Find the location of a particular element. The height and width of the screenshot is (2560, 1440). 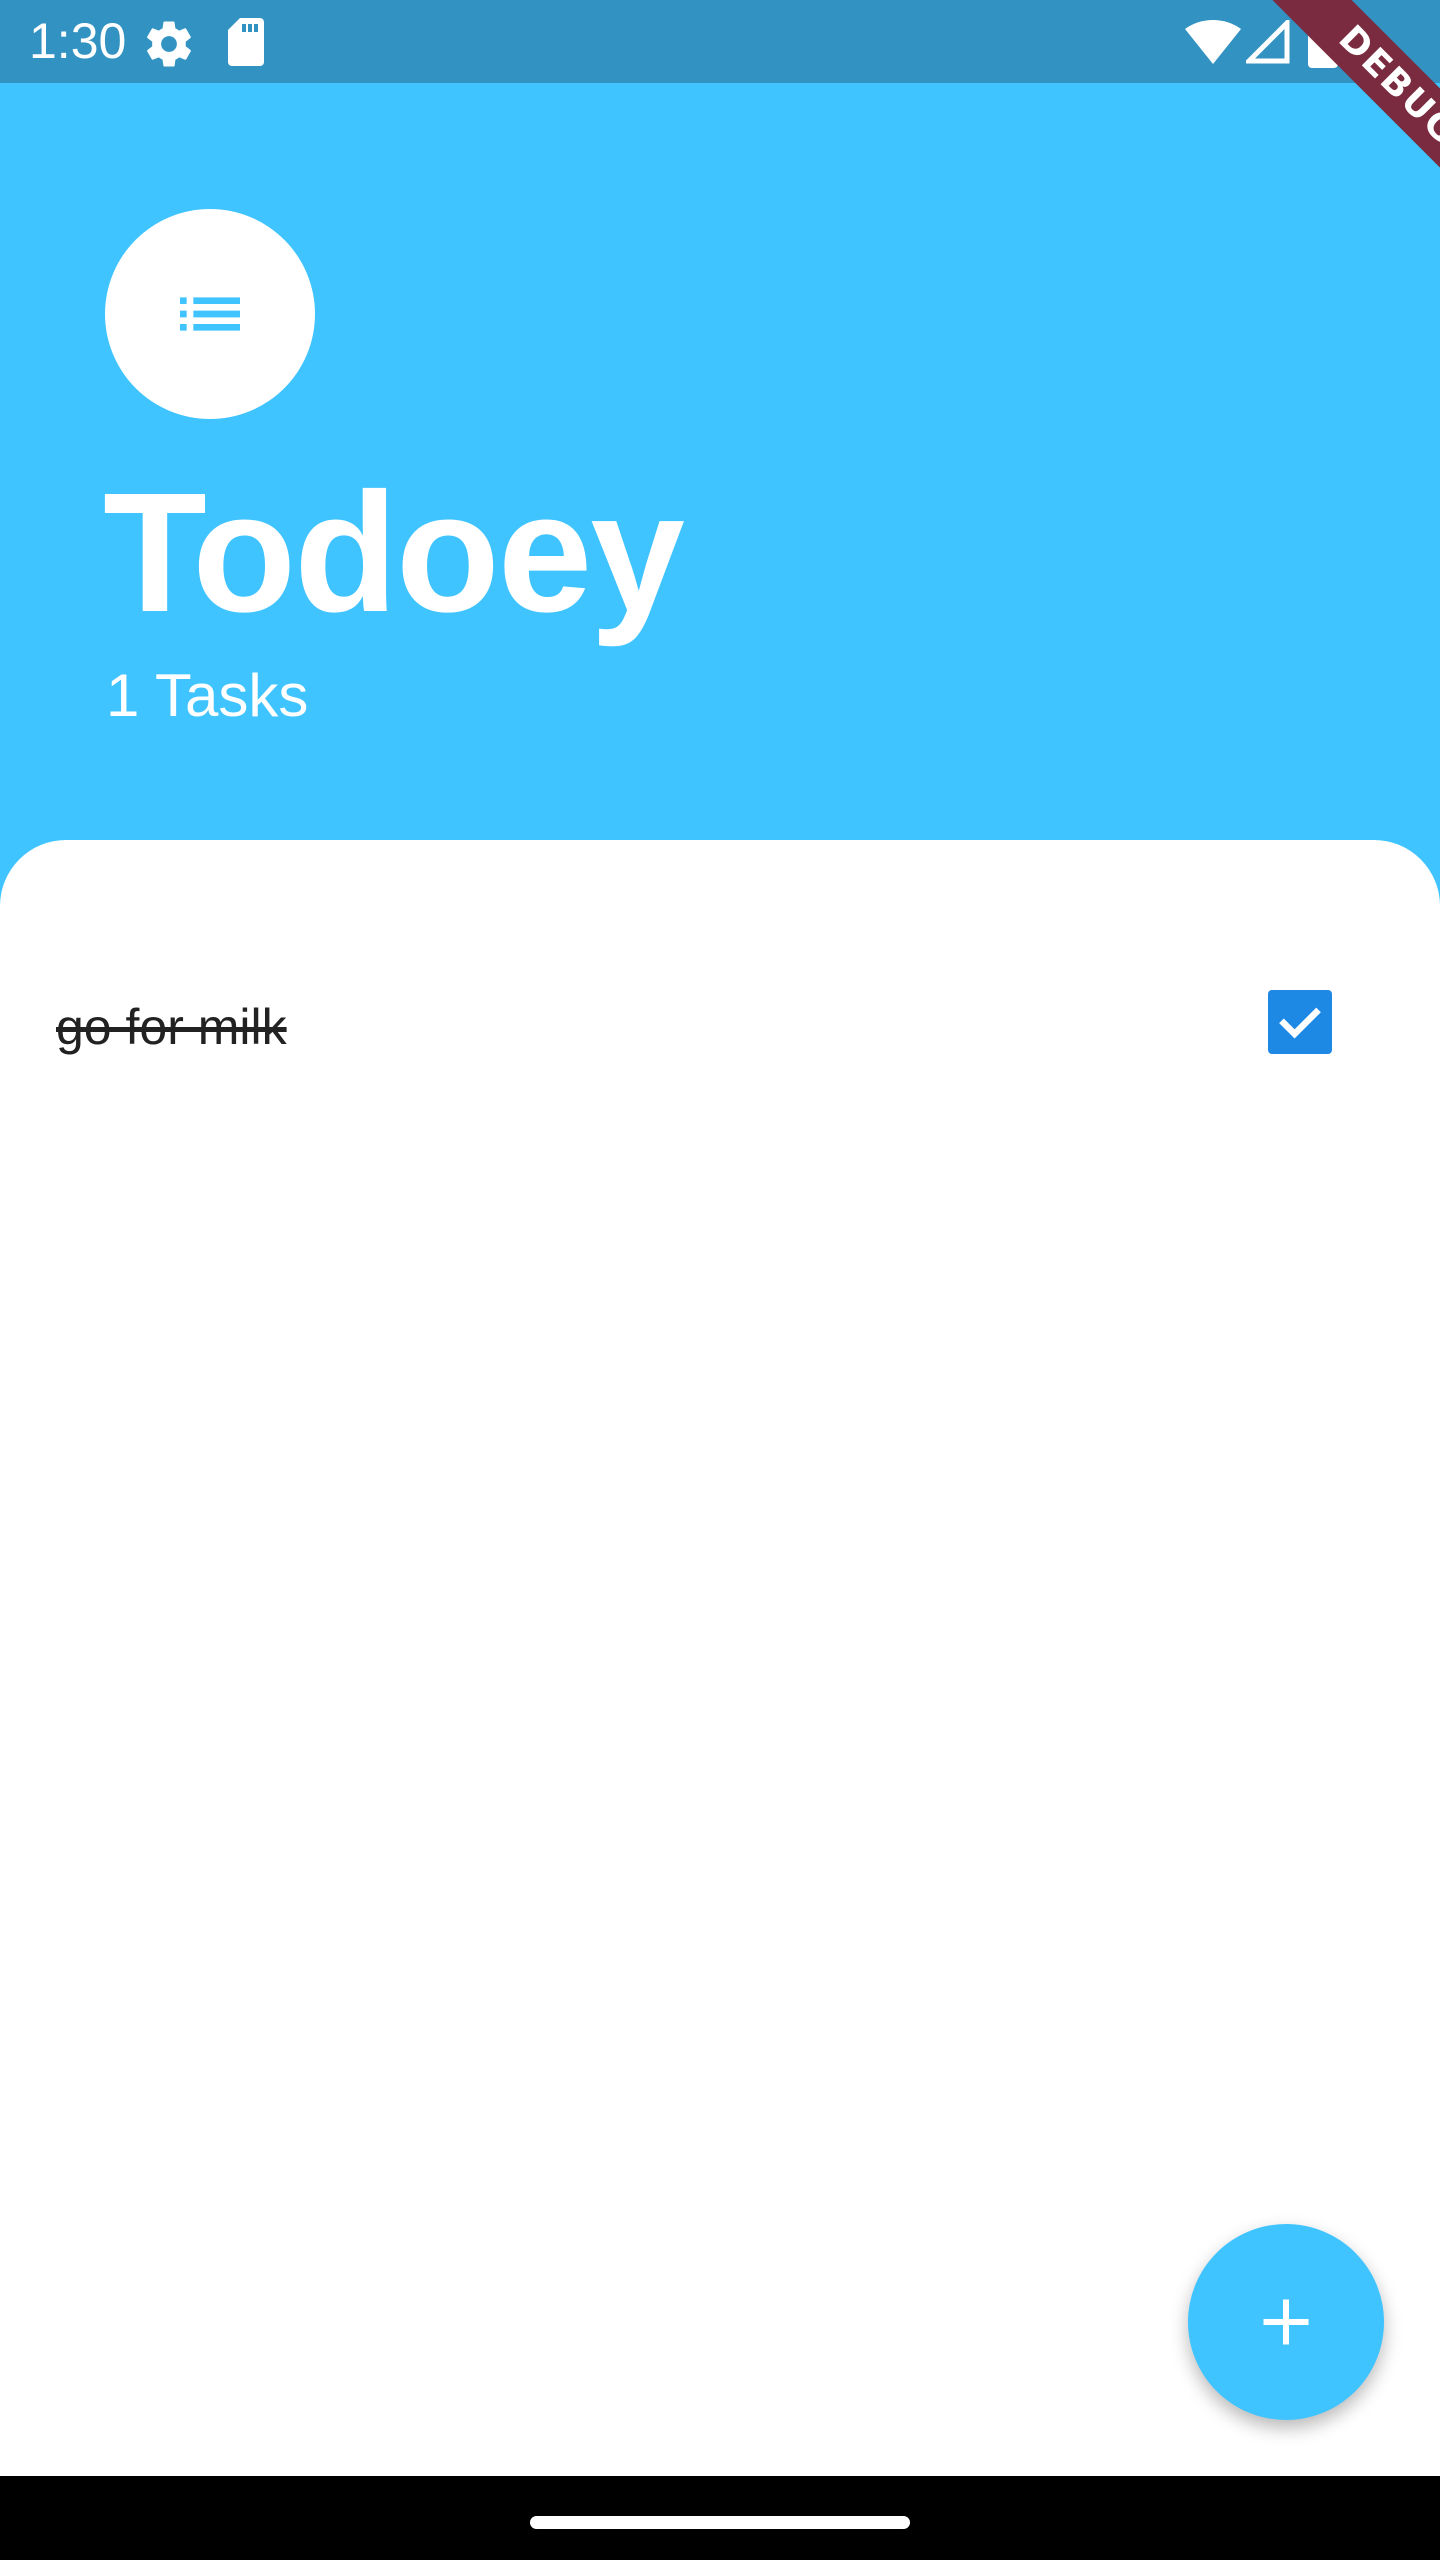

add-task-button is located at coordinates (1286, 2322).